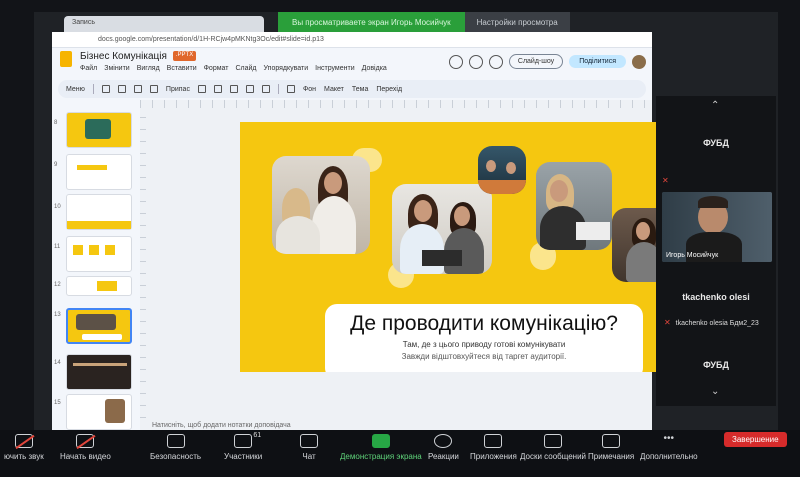 The image size is (800, 477). I want to click on meet-icon, so click(495, 61).